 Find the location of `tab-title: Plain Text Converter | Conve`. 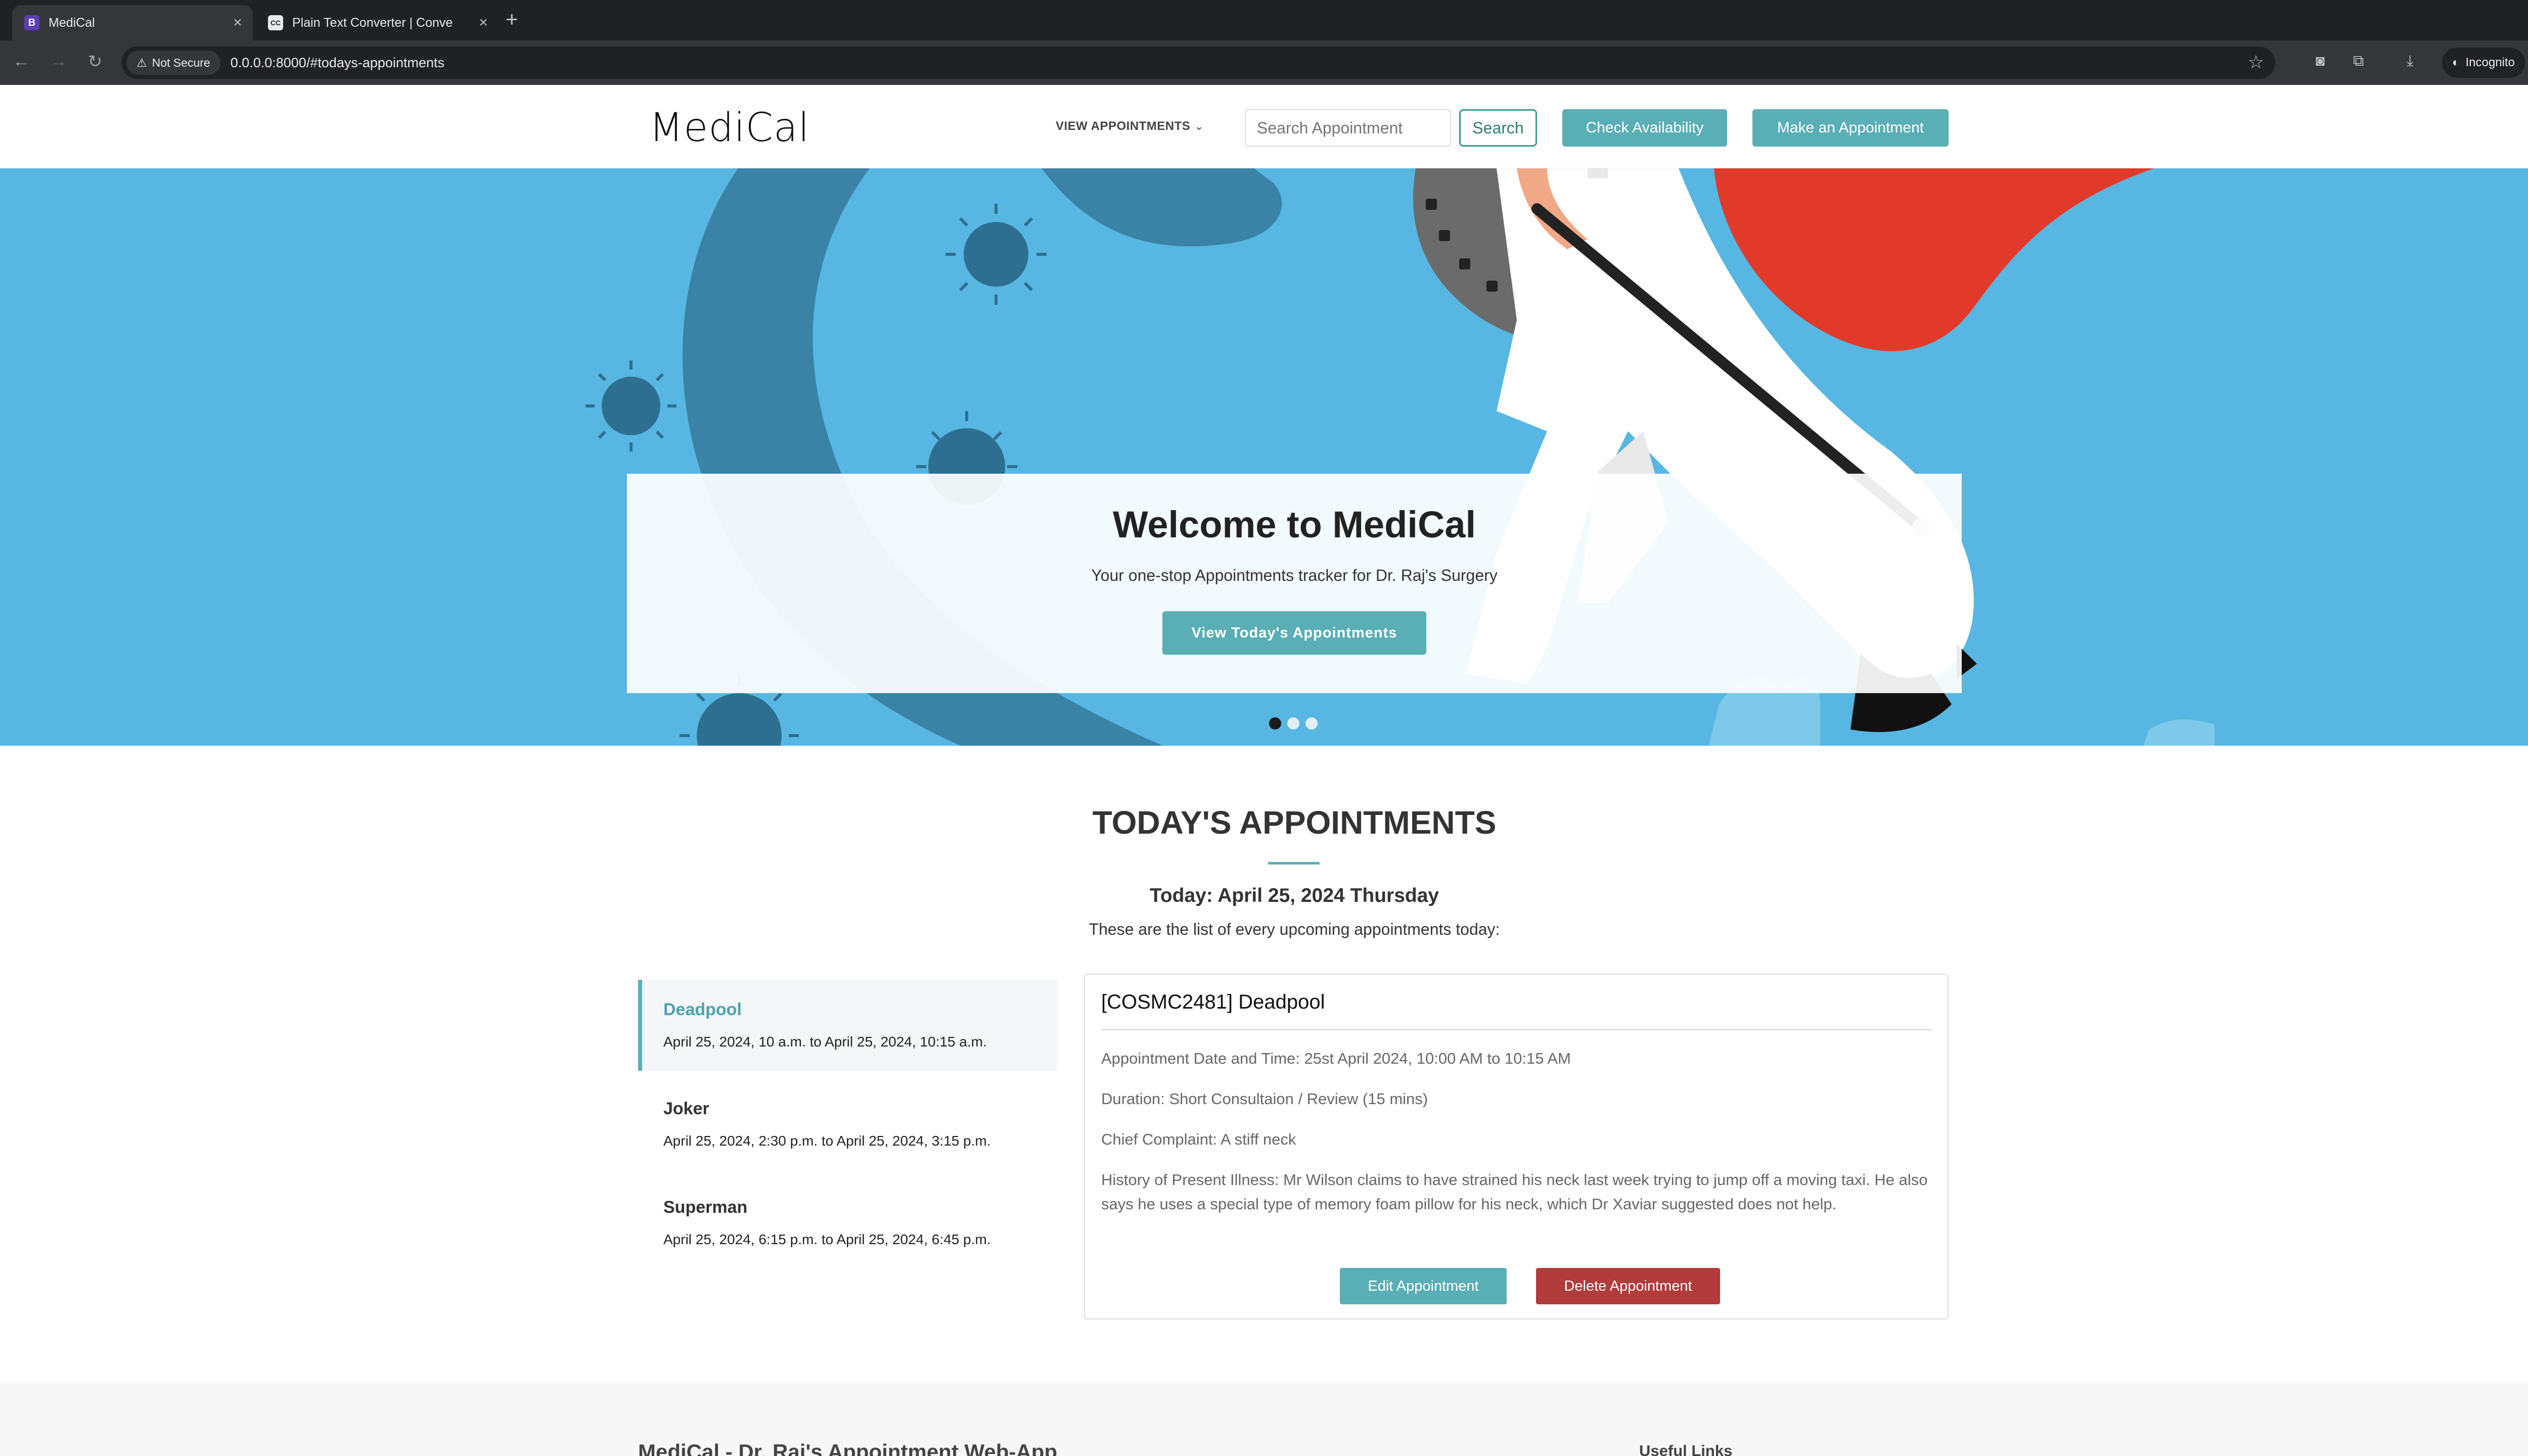

tab-title: Plain Text Converter | Conve is located at coordinates (373, 23).